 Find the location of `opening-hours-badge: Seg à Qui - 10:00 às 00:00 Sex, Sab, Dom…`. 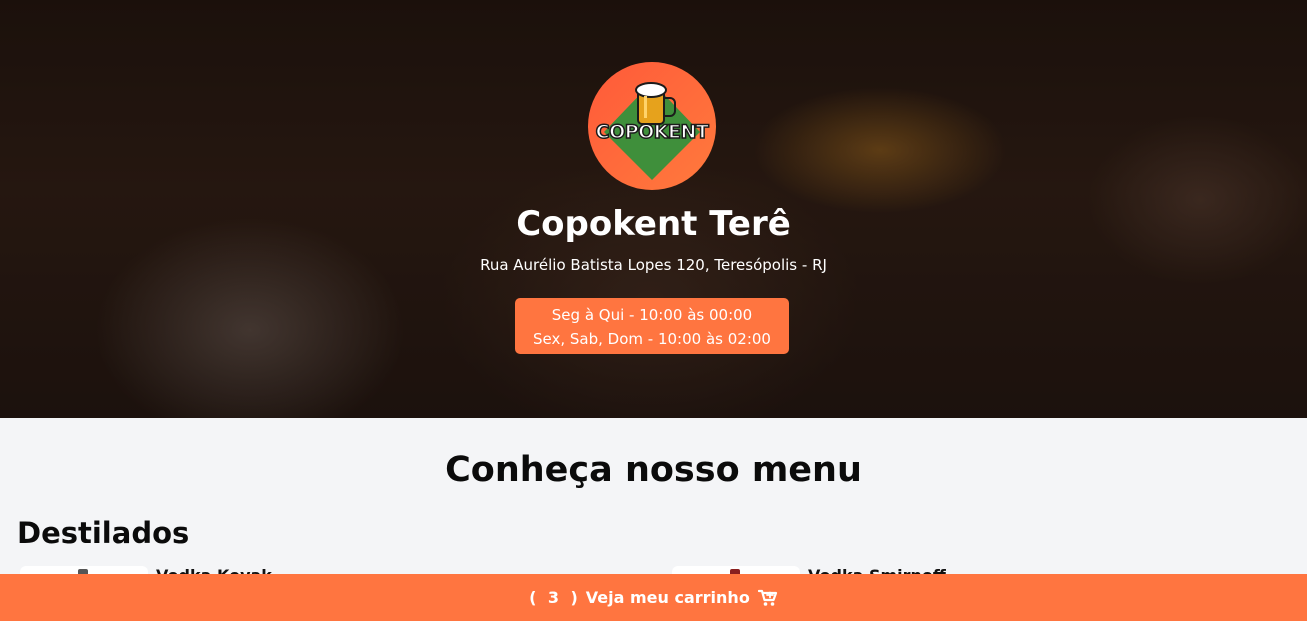

opening-hours-badge: Seg à Qui - 10:00 às 00:00 Sex, Sab, Dom… is located at coordinates (652, 326).